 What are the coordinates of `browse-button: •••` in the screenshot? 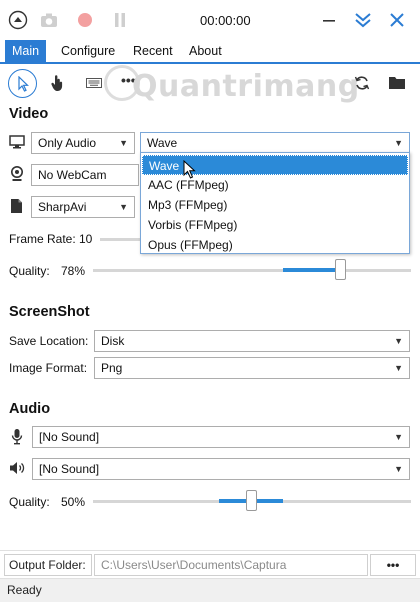 It's located at (393, 565).